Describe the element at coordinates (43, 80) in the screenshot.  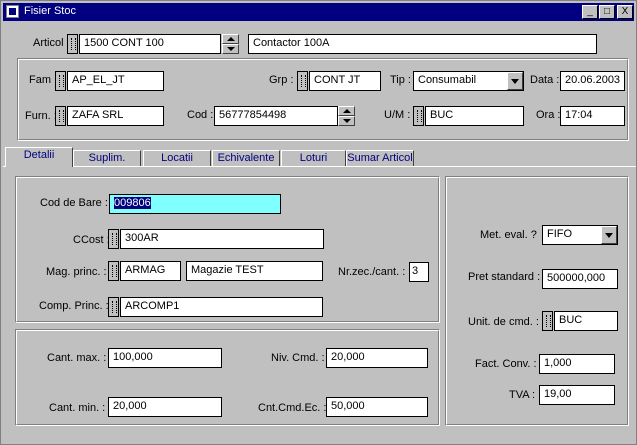
I see `fam-label: Fam :` at that location.